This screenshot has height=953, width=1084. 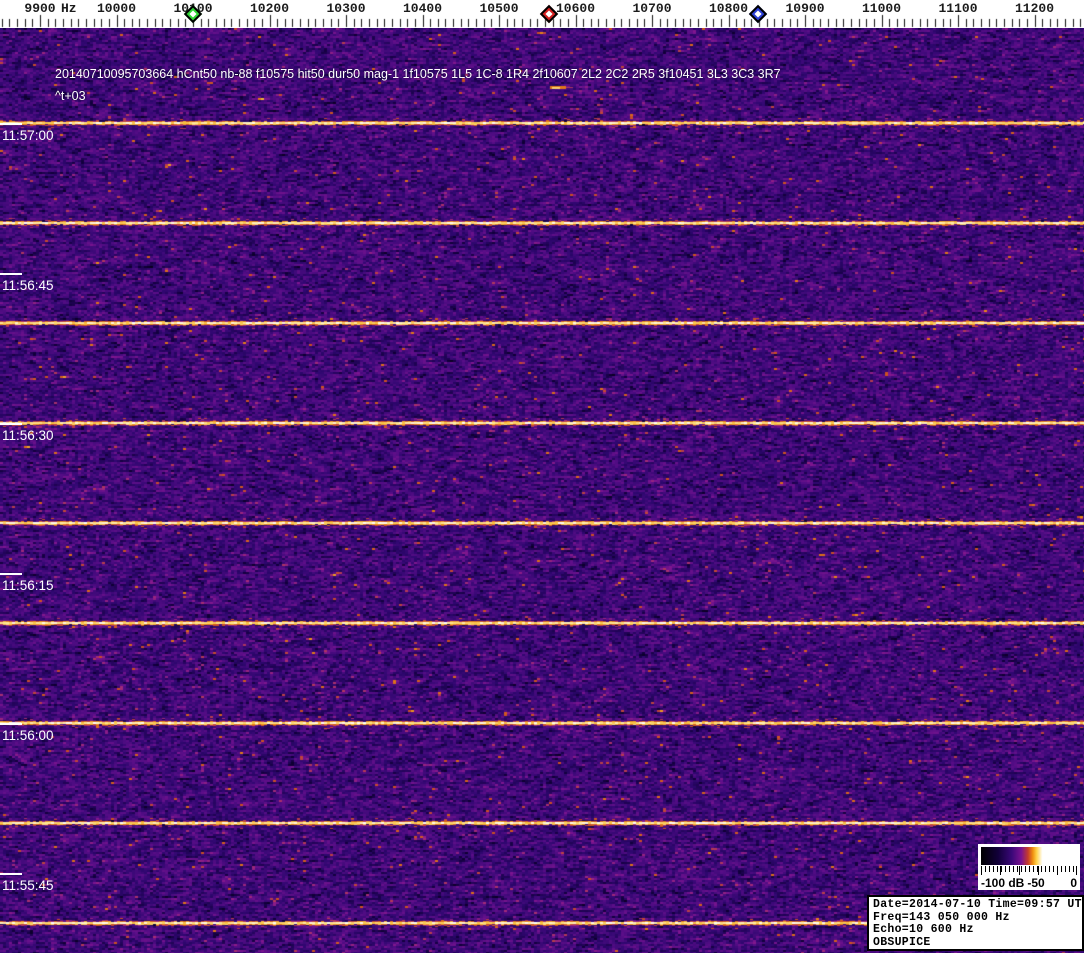 What do you see at coordinates (902, 942) in the screenshot?
I see `info-box-line: OBSUPICE` at bounding box center [902, 942].